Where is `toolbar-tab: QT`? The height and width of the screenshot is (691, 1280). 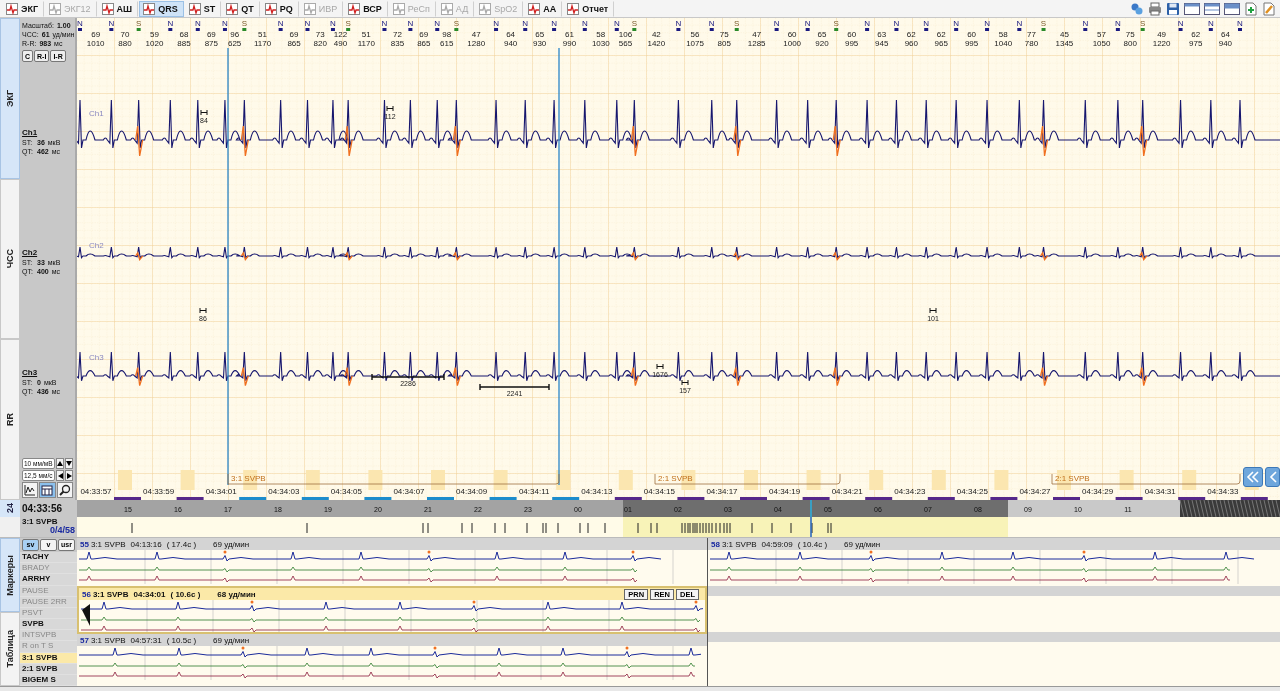
toolbar-tab: QT is located at coordinates (241, 8).